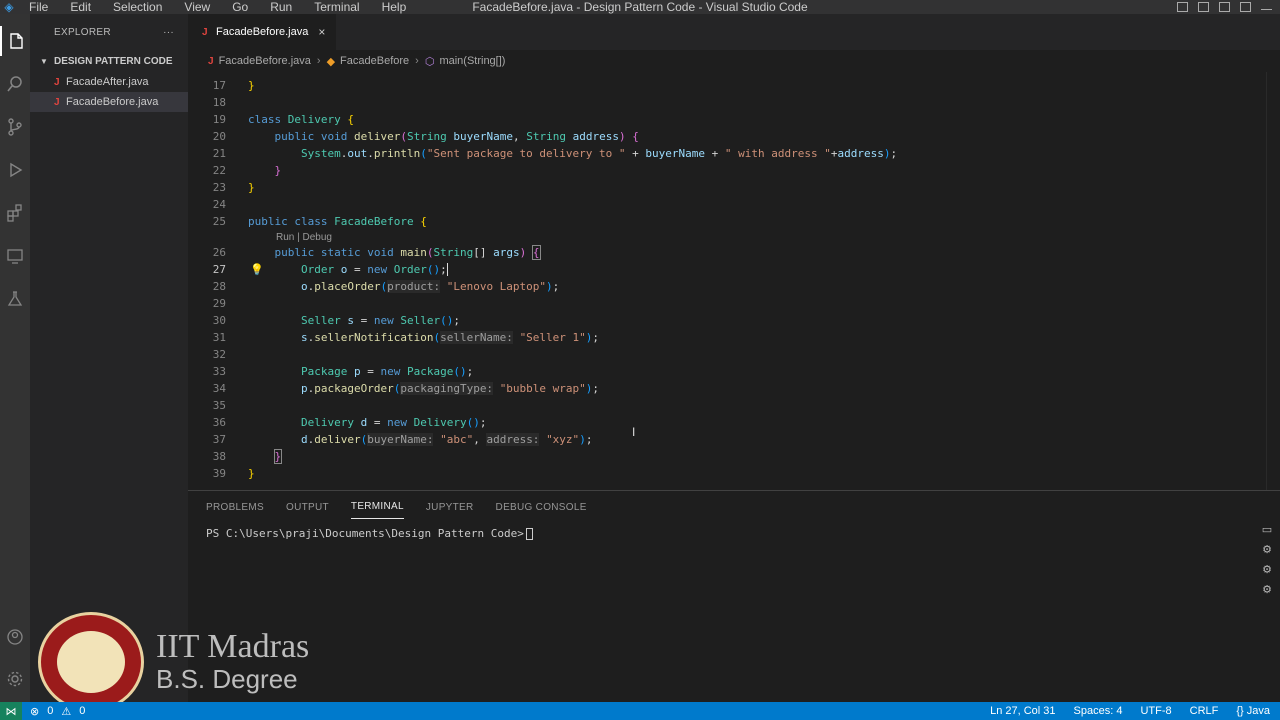 Image resolution: width=1280 pixels, height=720 pixels. I want to click on line-number: 39, so click(219, 473).